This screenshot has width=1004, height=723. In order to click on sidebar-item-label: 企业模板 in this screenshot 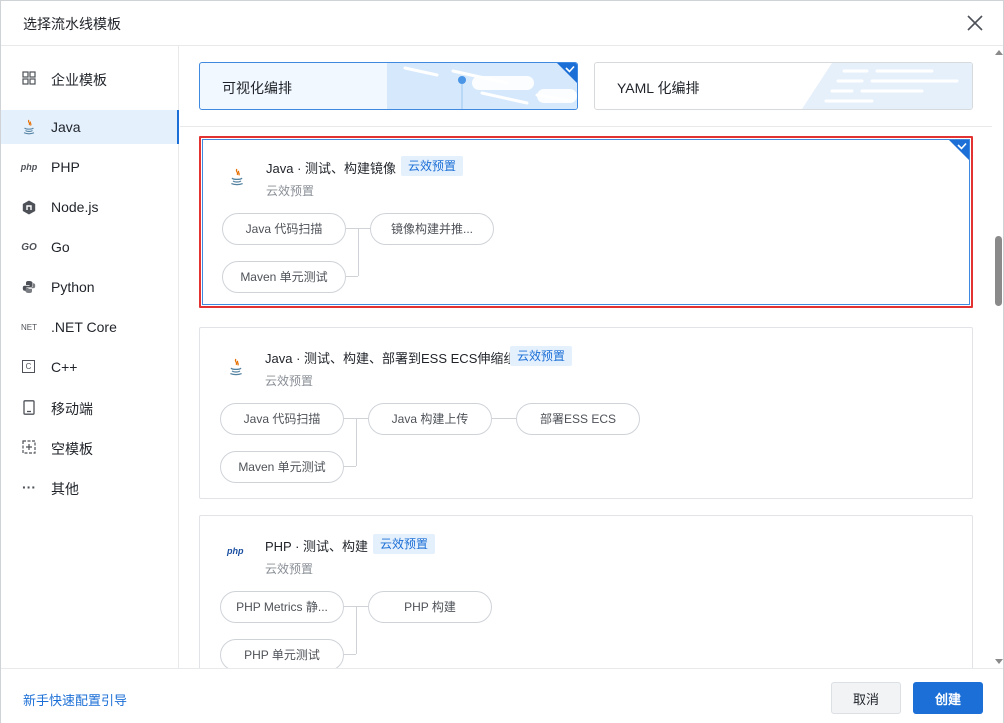, I will do `click(79, 80)`.